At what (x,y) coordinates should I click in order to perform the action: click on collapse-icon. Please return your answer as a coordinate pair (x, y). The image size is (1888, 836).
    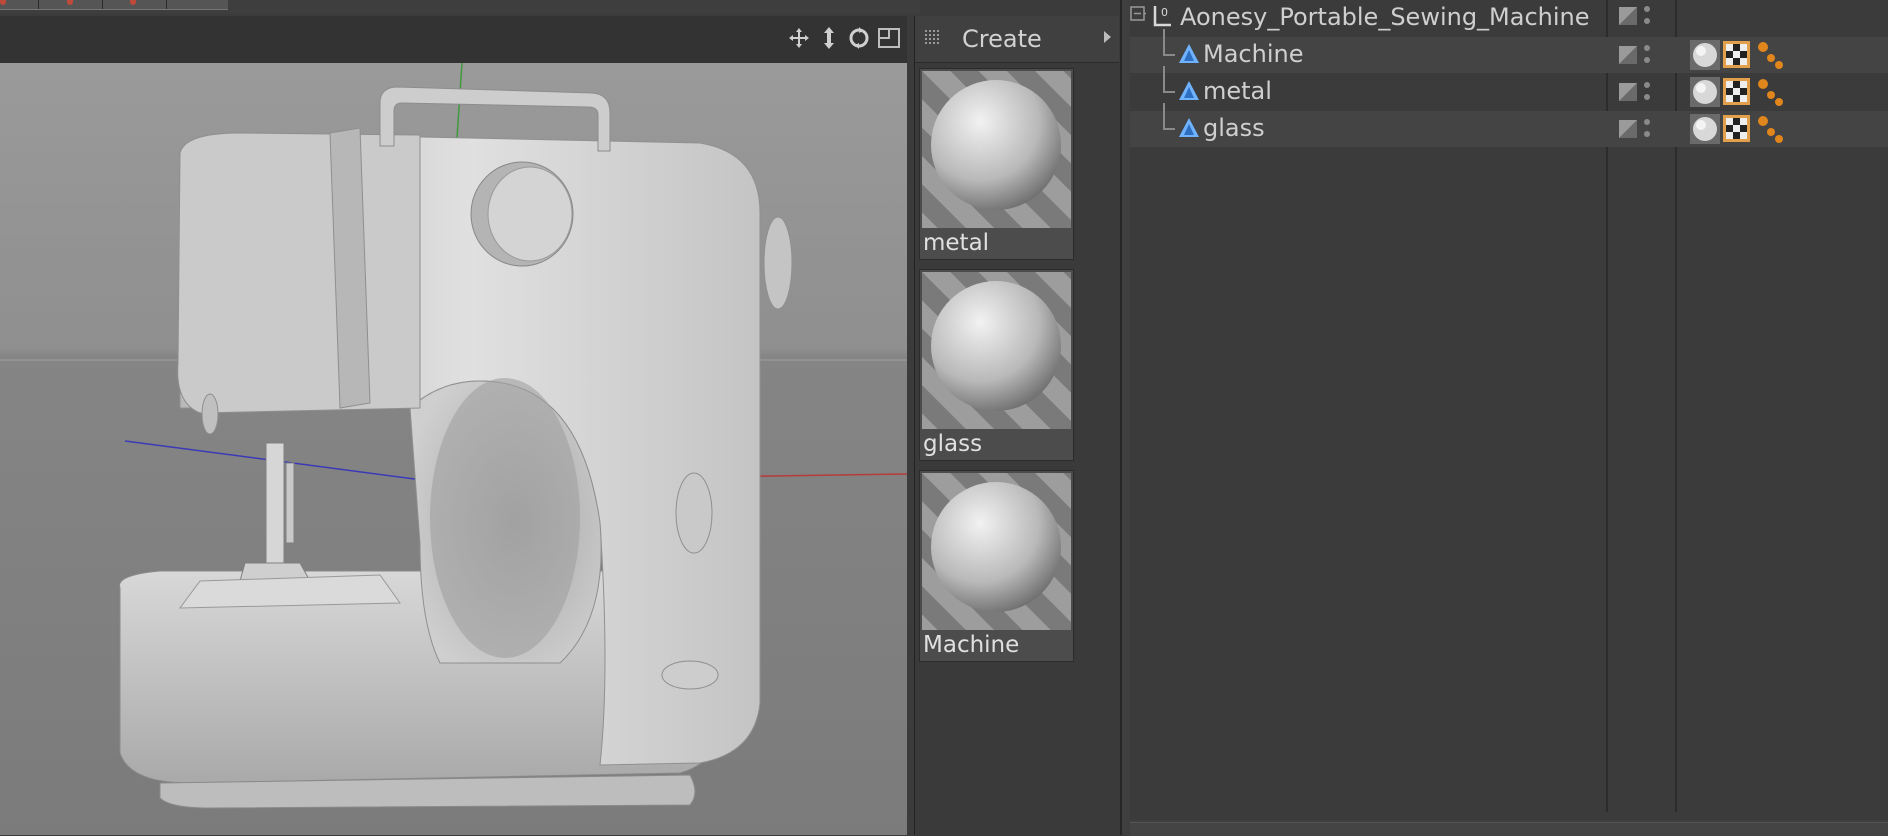
    Looking at the image, I should click on (1138, 14).